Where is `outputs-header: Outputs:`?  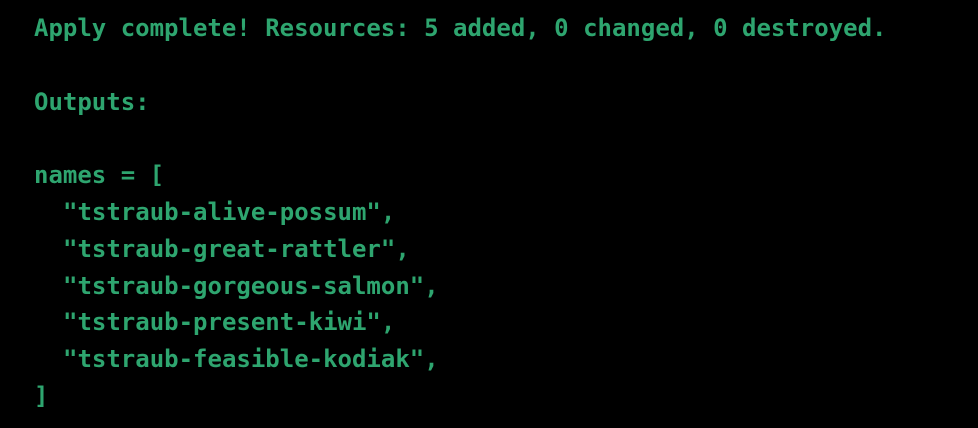
outputs-header: Outputs: is located at coordinates (92, 101).